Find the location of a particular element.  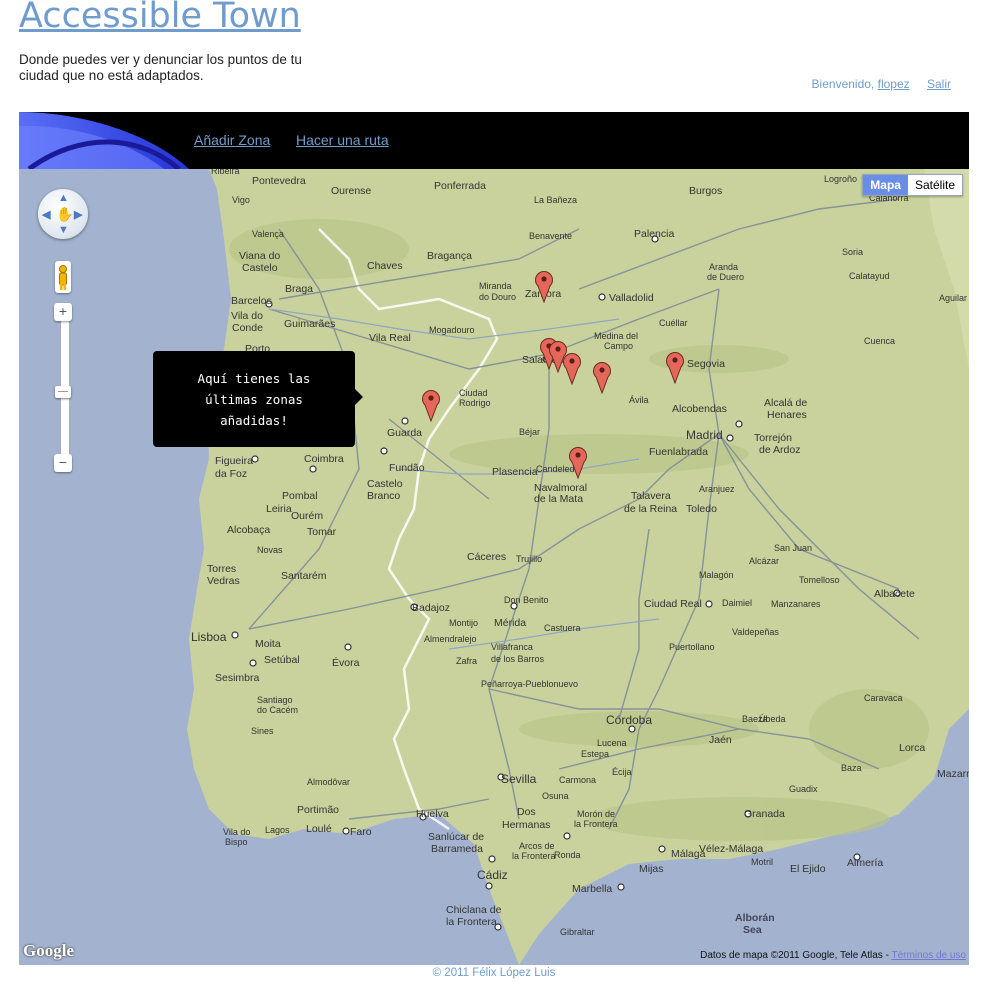

svg-text: do Douro is located at coordinates (497, 297).